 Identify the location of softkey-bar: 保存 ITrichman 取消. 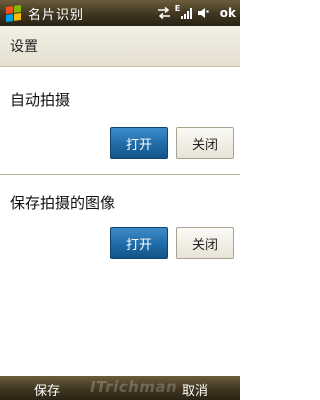
(120, 388).